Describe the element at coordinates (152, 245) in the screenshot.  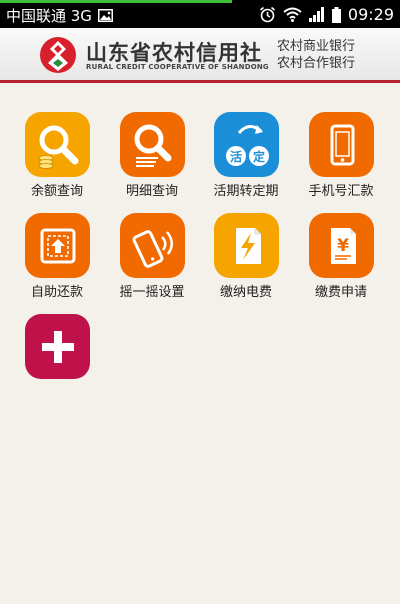
I see `shake-settings-icon` at that location.